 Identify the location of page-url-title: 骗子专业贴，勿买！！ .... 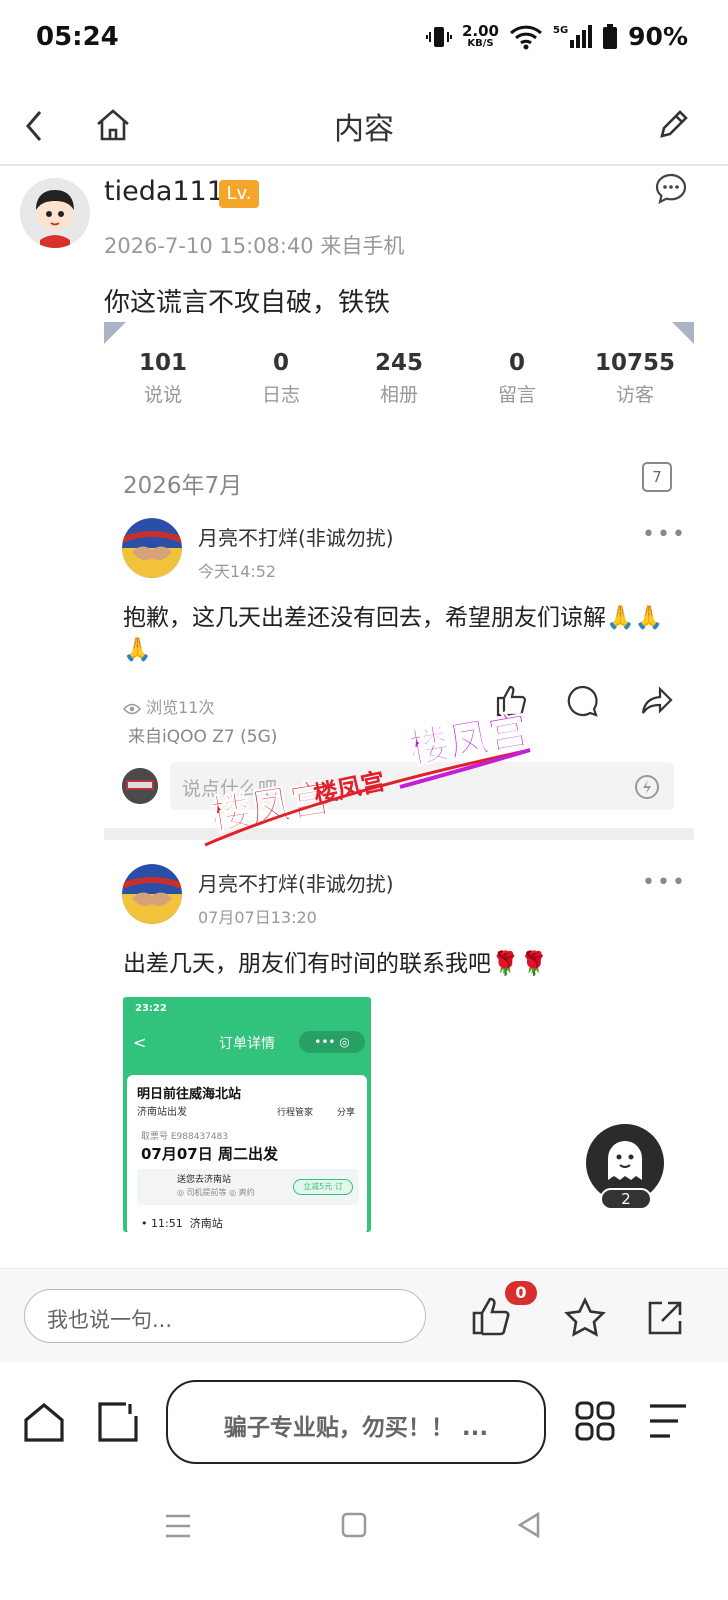
(356, 1428).